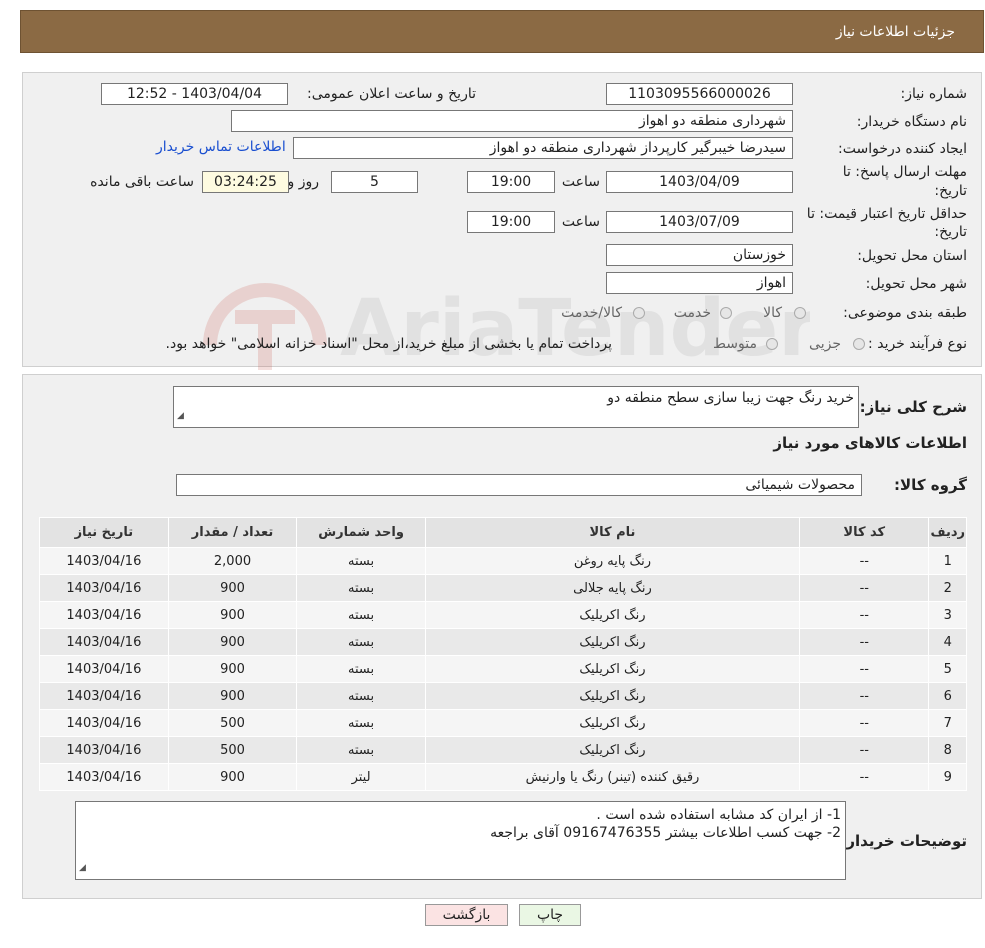 The height and width of the screenshot is (948, 985). I want to click on cell-row: 4, so click(947, 642).